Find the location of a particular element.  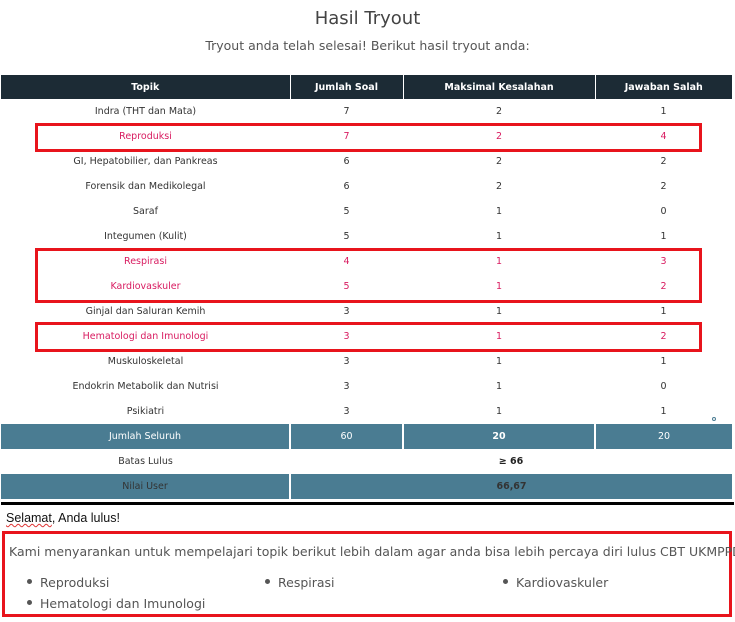

table-row: Muskuloskeletal 3 1 1 is located at coordinates (366, 361).